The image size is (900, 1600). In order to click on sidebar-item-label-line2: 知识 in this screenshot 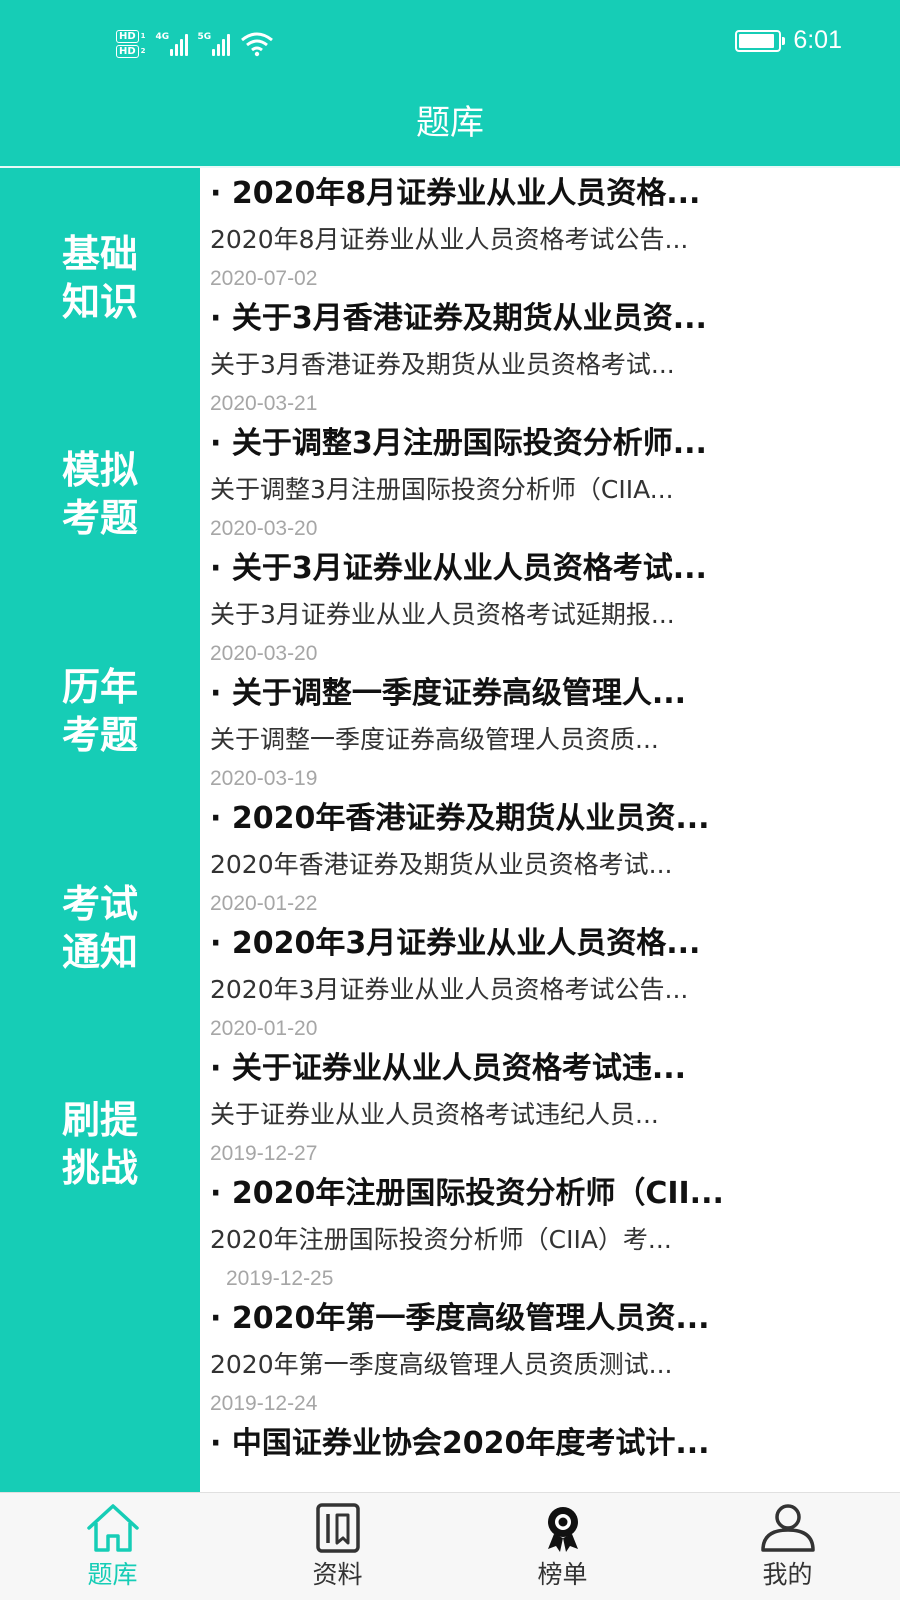, I will do `click(99, 302)`.